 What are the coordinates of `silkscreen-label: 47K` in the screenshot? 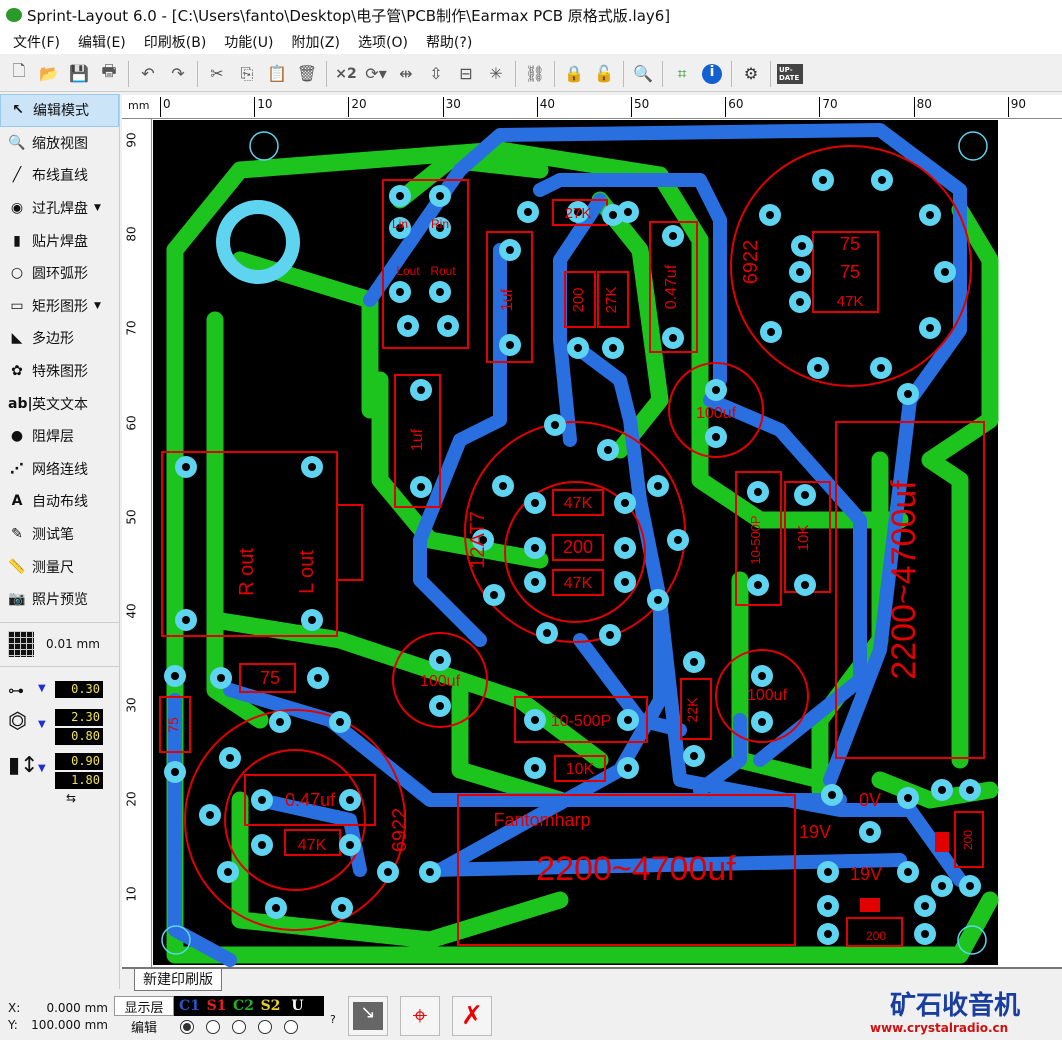 It's located at (578, 583).